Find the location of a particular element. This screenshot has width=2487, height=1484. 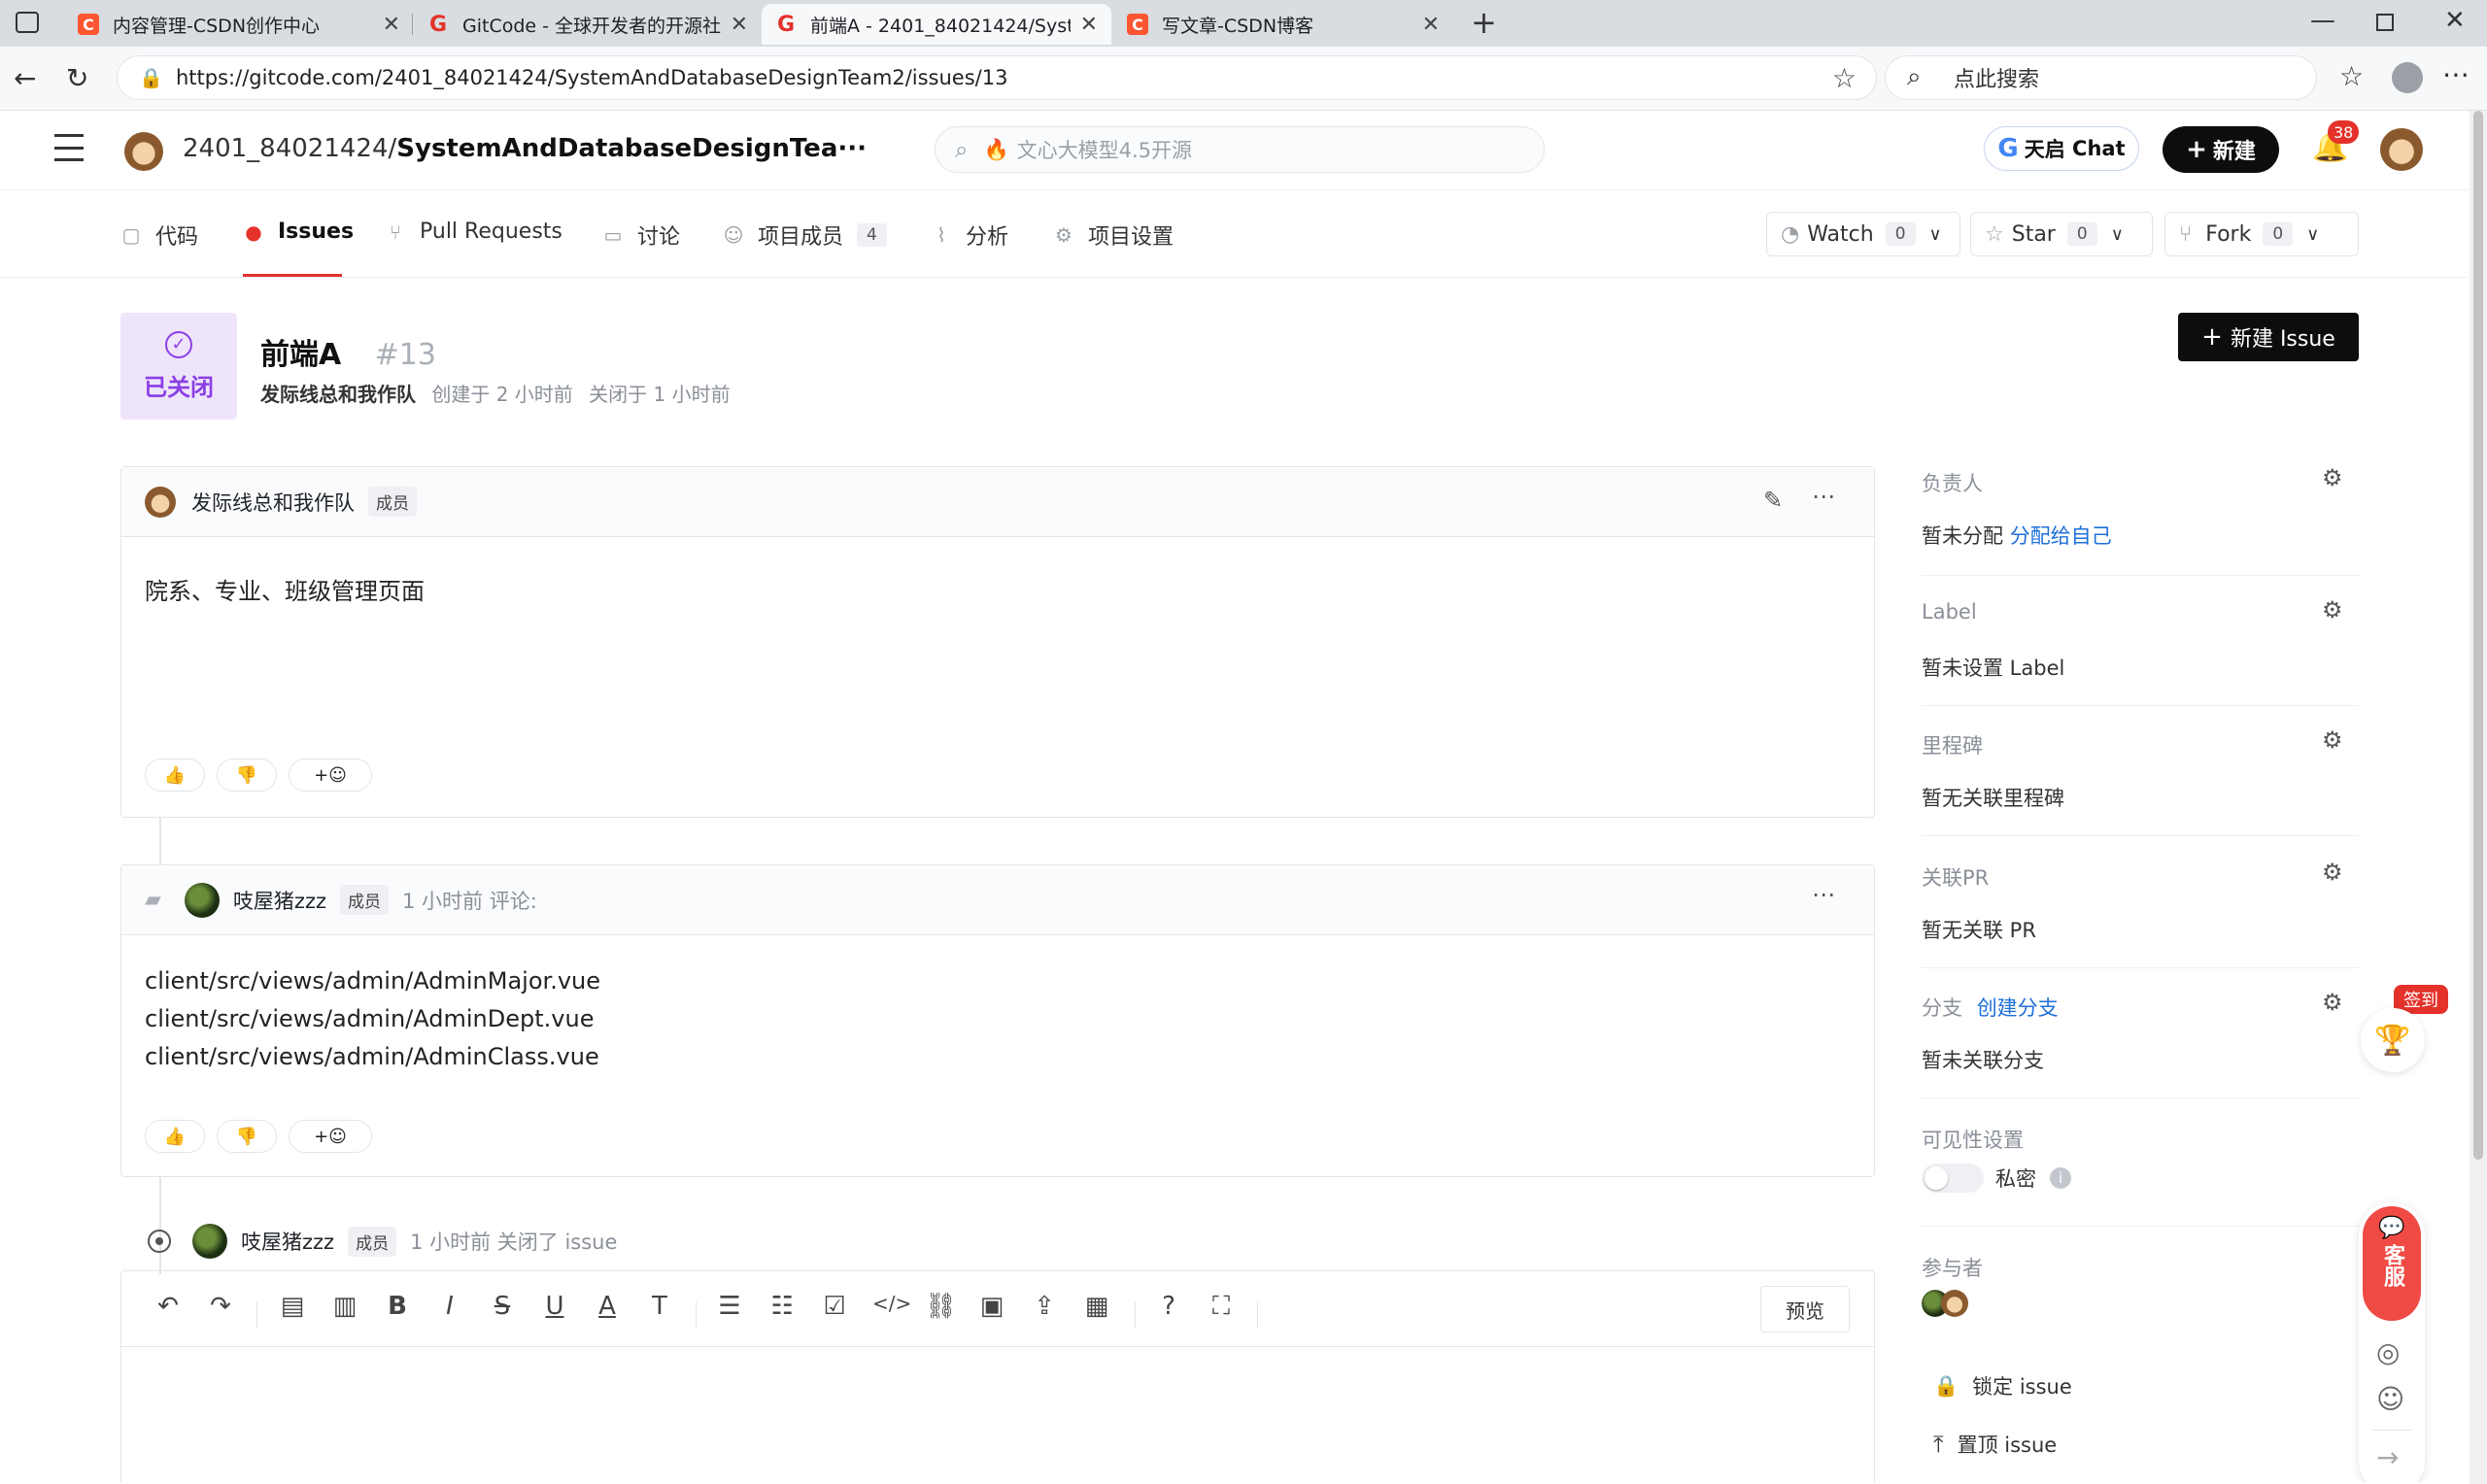

site-search-input: ⌕ 🔥 文心大模型4.5开源 is located at coordinates (1240, 149).